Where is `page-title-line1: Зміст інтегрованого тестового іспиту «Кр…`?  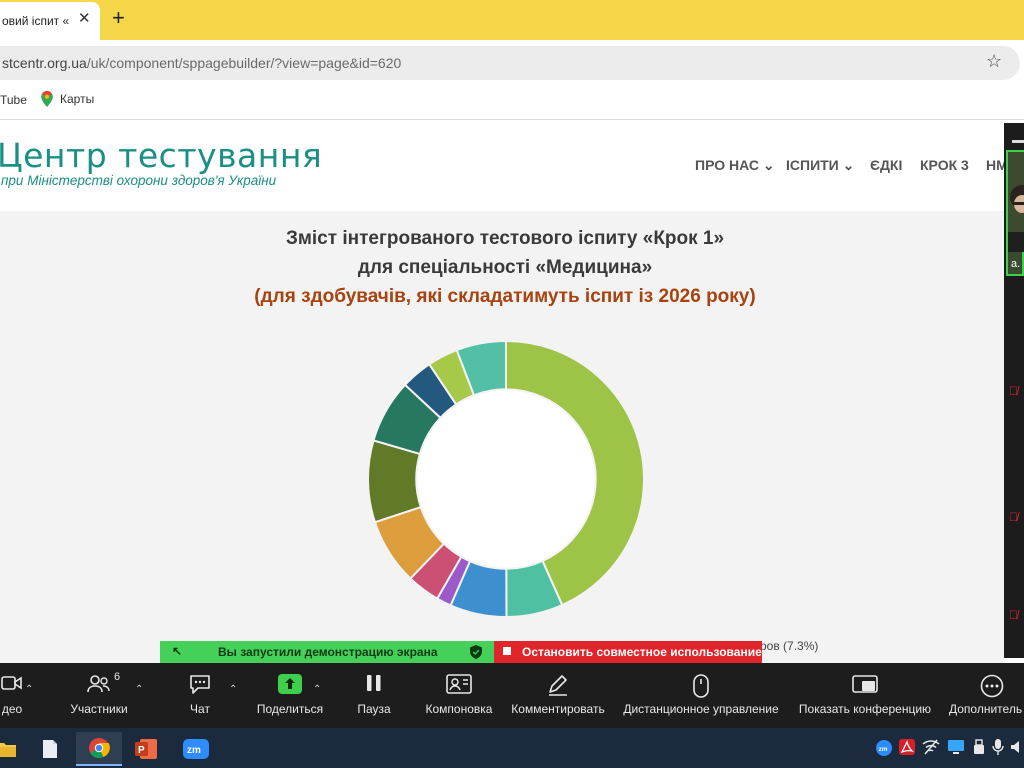
page-title-line1: Зміст інтегрованого тестового іспиту «Кр… is located at coordinates (505, 238).